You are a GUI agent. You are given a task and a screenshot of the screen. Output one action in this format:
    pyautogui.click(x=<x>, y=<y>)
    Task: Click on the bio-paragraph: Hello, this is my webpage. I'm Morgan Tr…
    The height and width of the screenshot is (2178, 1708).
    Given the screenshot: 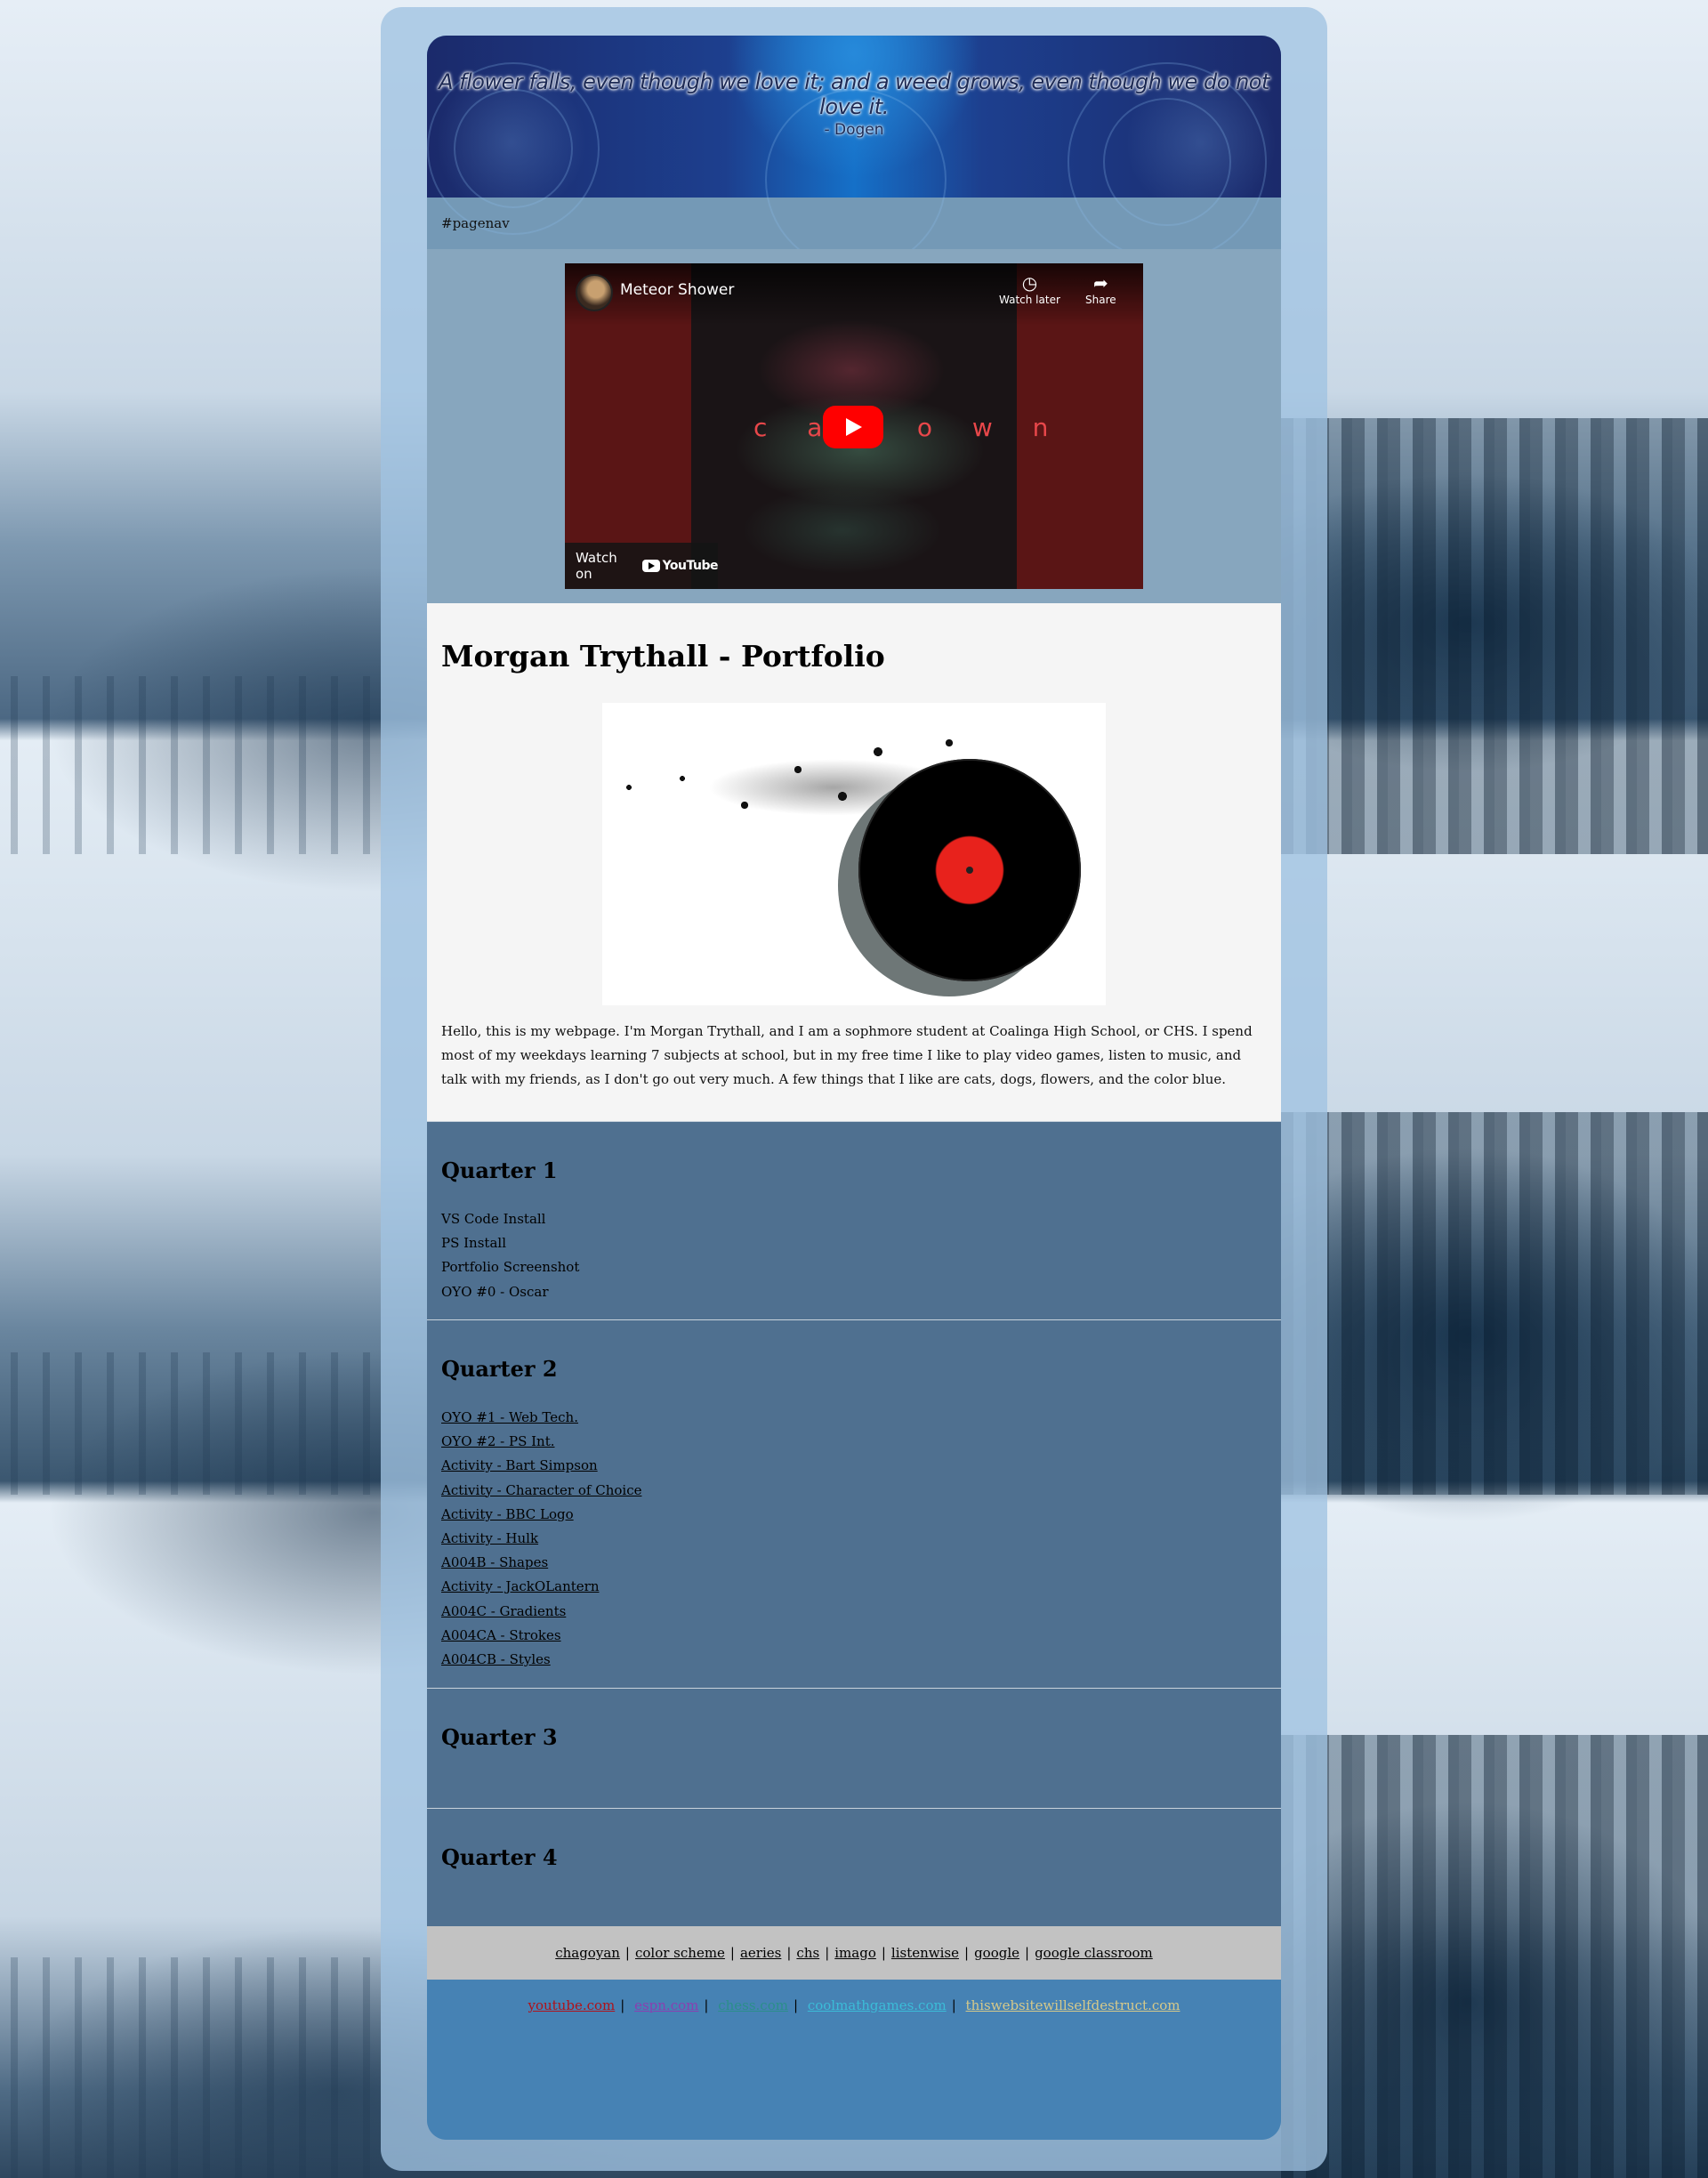 What is the action you would take?
    pyautogui.click(x=847, y=1055)
    